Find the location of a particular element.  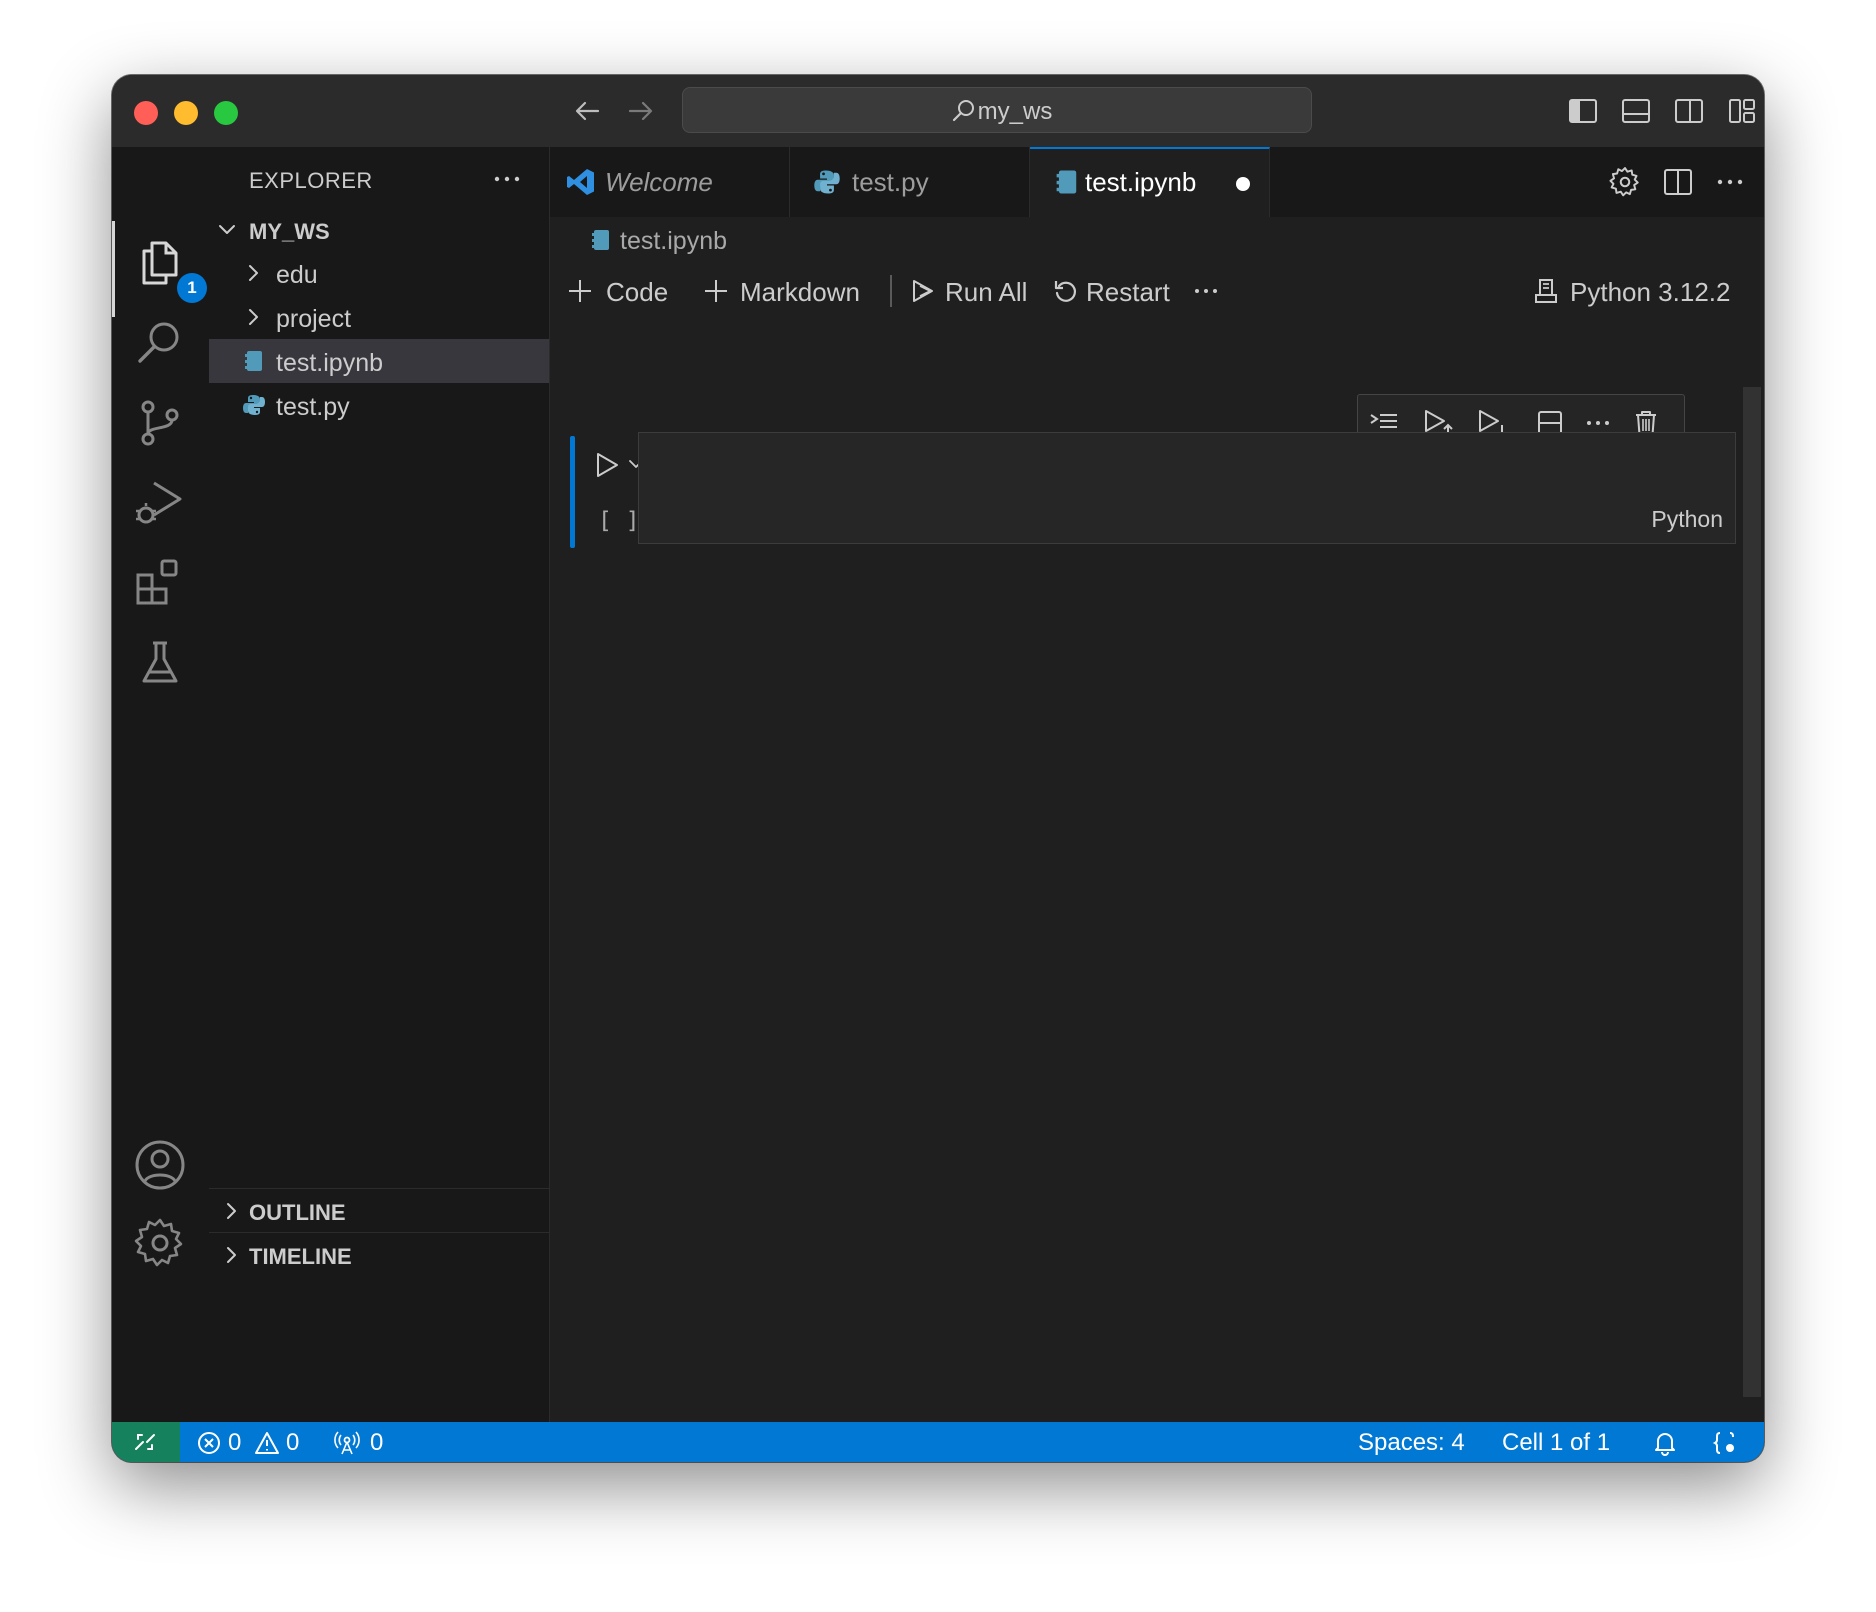

remote-icon is located at coordinates (145, 1442).